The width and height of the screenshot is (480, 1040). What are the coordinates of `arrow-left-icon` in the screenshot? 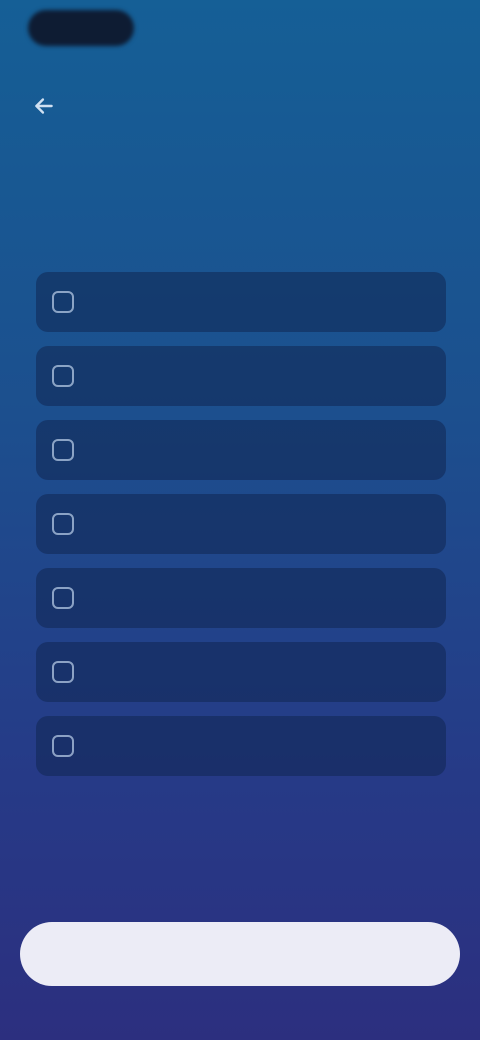 It's located at (44, 108).